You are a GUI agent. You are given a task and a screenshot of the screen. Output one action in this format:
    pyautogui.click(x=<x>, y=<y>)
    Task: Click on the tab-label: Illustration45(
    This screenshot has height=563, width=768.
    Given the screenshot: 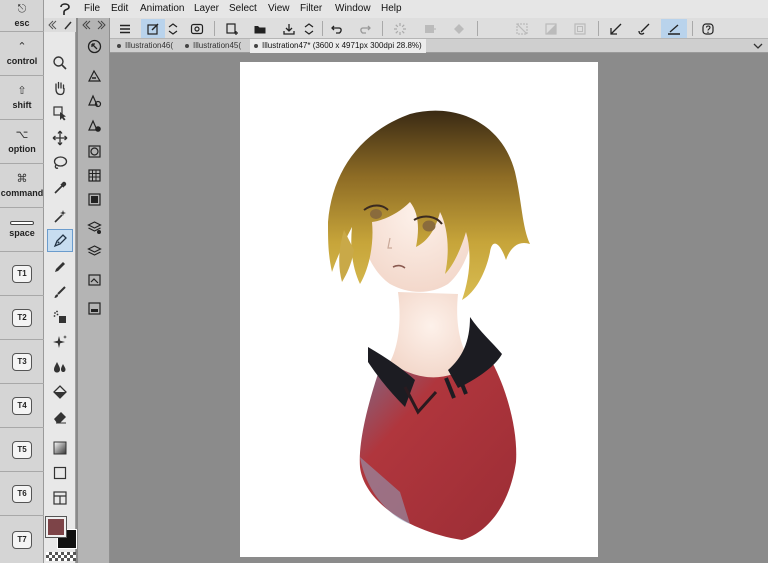 What is the action you would take?
    pyautogui.click(x=217, y=45)
    